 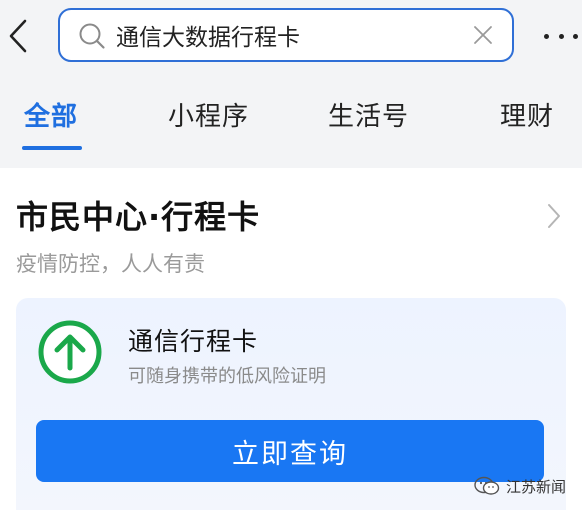 I want to click on search-icon, so click(x=92, y=36).